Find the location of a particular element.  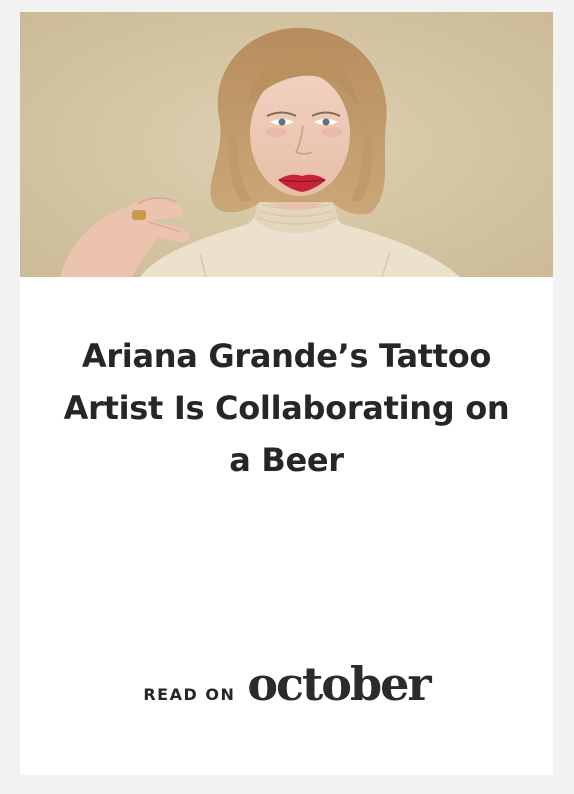

read-on-label: READ ON is located at coordinates (189, 694).